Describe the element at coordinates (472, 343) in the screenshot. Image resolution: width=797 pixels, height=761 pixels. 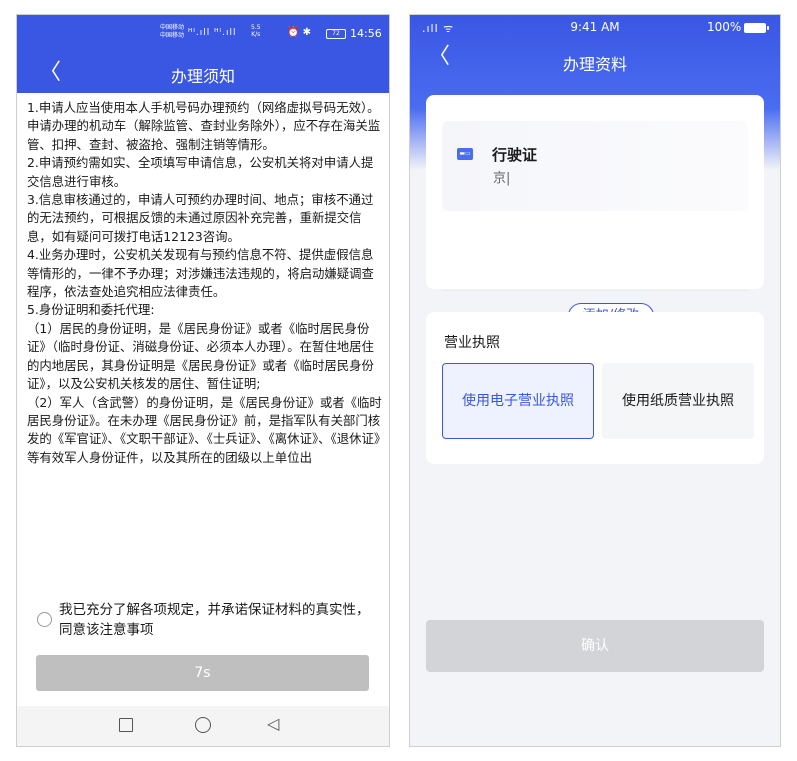
I see `business-license-label: 营业执照` at that location.